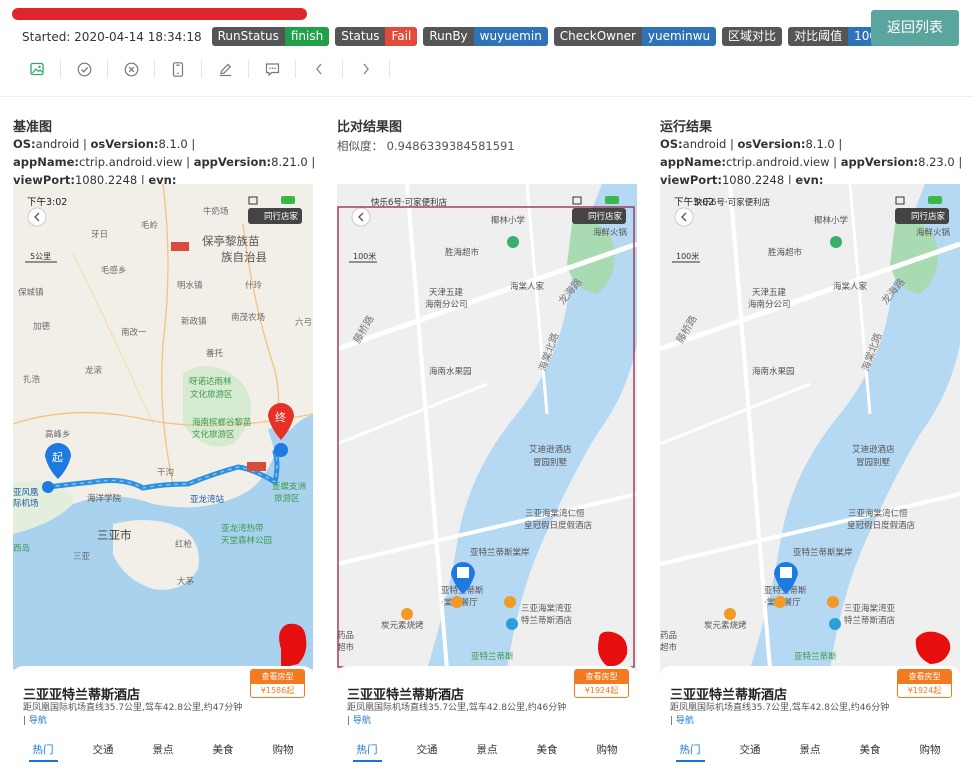 This screenshot has width=973, height=779. What do you see at coordinates (928, 216) in the screenshot?
I see `svg-text: 同行店家` at bounding box center [928, 216].